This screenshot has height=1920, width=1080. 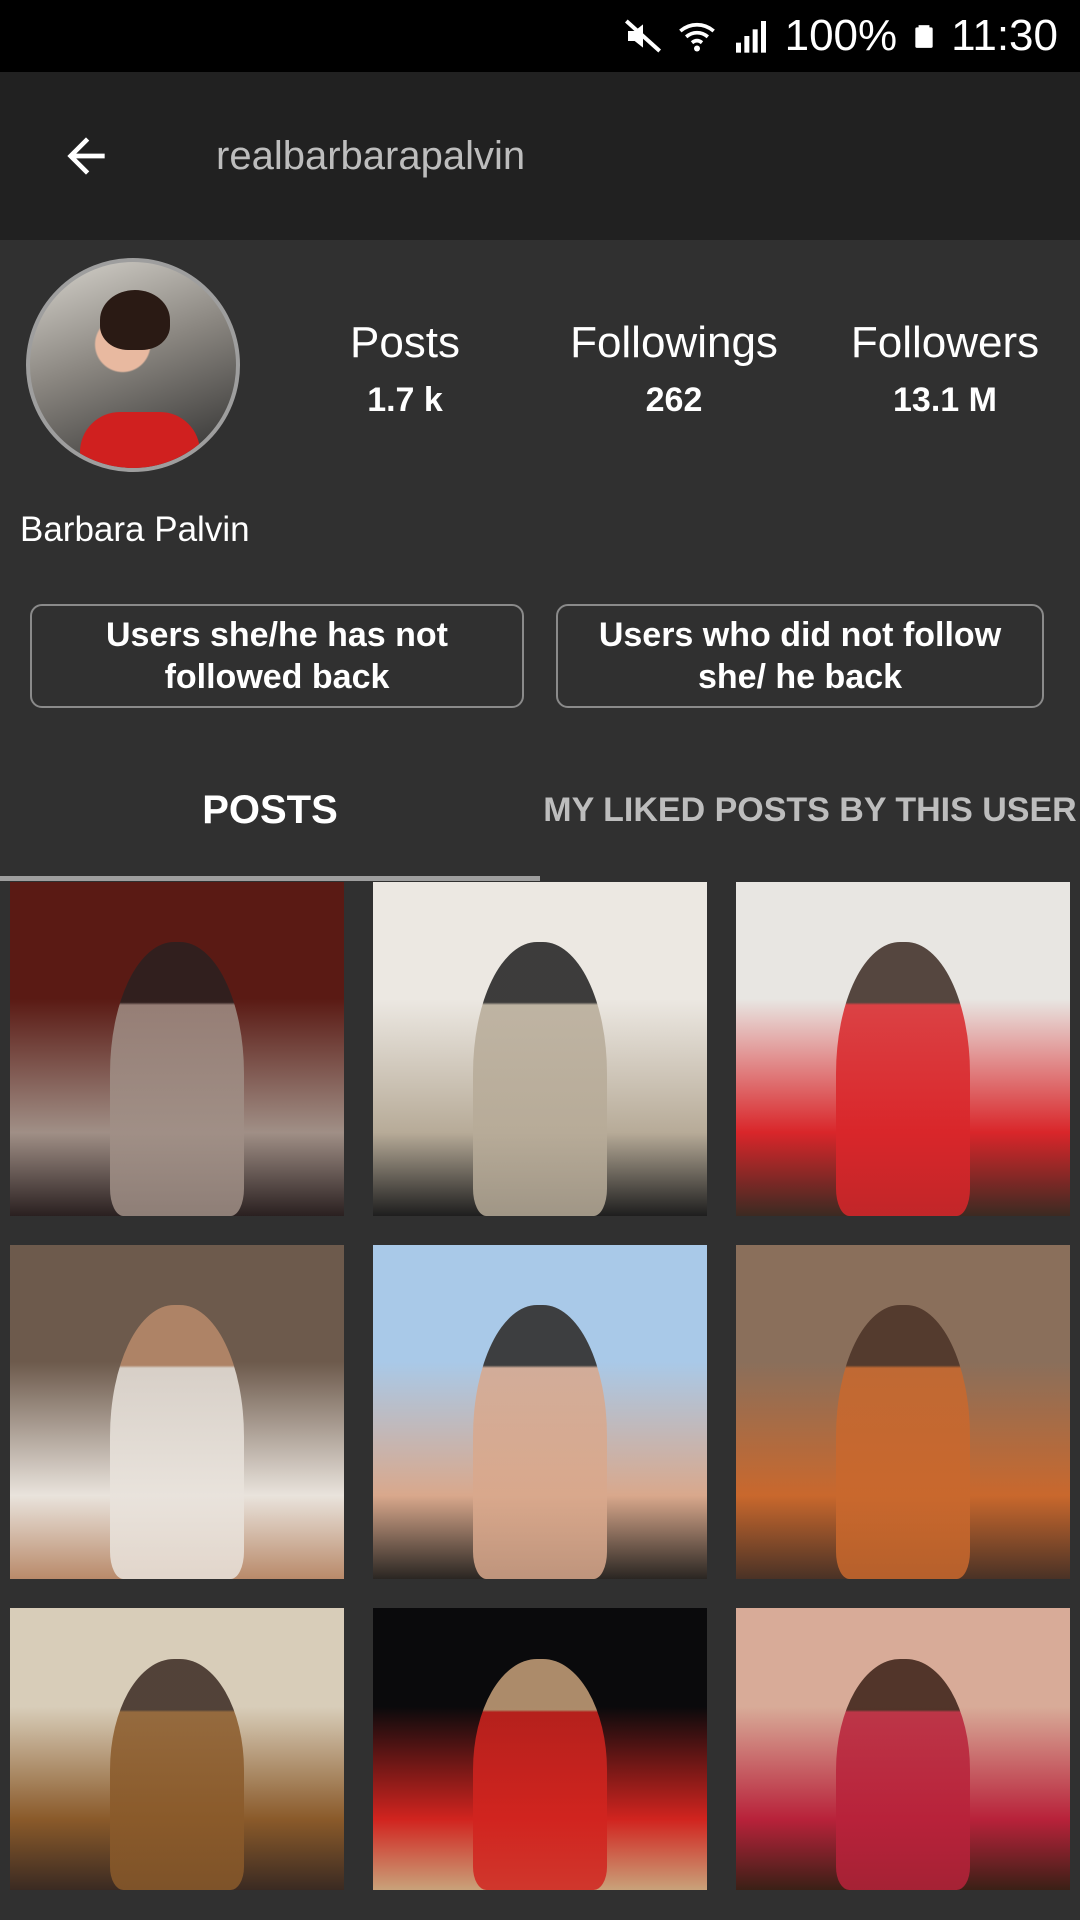 I want to click on stat-posts: Posts 1.7 k, so click(x=405, y=369).